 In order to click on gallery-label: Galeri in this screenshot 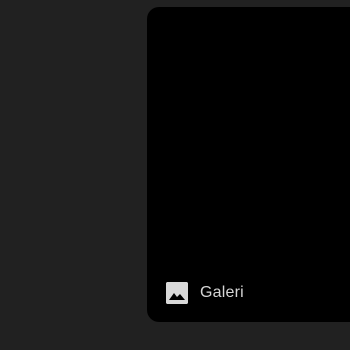, I will do `click(222, 292)`.